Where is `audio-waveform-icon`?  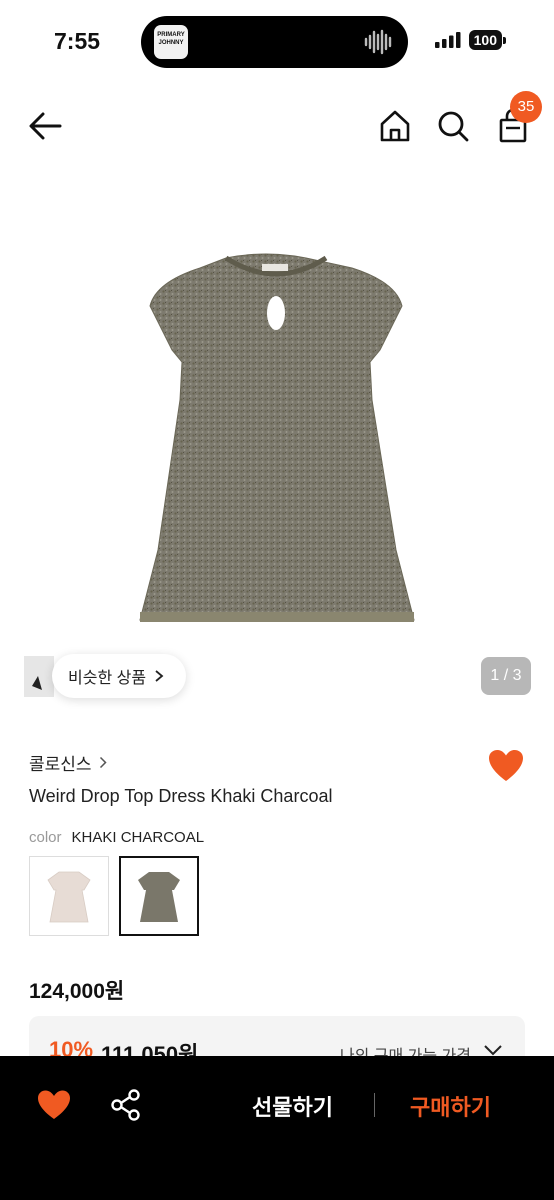 audio-waveform-icon is located at coordinates (378, 42).